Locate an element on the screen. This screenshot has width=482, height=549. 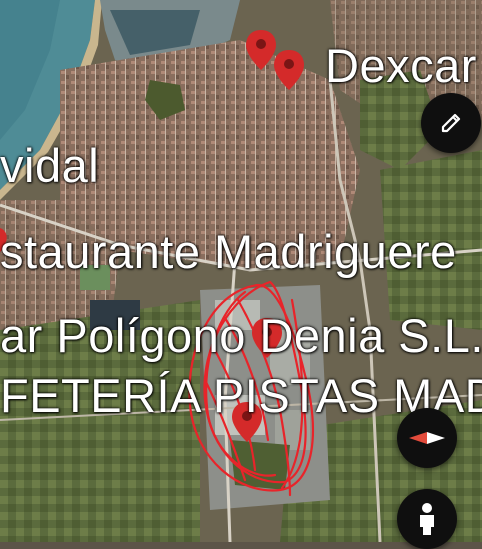
place-label-vidal: vidal is located at coordinates (49, 165).